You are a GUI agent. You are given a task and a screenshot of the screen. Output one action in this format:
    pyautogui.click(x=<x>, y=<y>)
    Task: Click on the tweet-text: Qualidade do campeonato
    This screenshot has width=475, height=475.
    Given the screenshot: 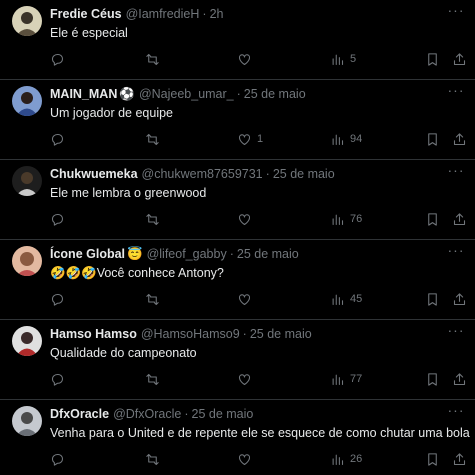 What is the action you would take?
    pyautogui.click(x=123, y=353)
    